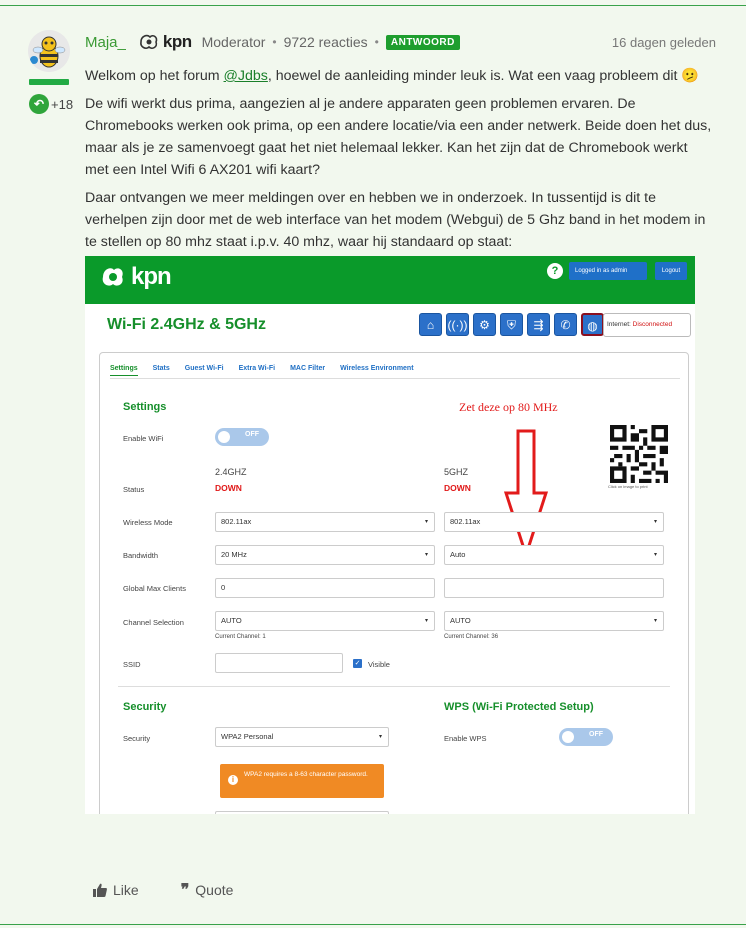  I want to click on quote-button: ❞ Quote, so click(207, 890).